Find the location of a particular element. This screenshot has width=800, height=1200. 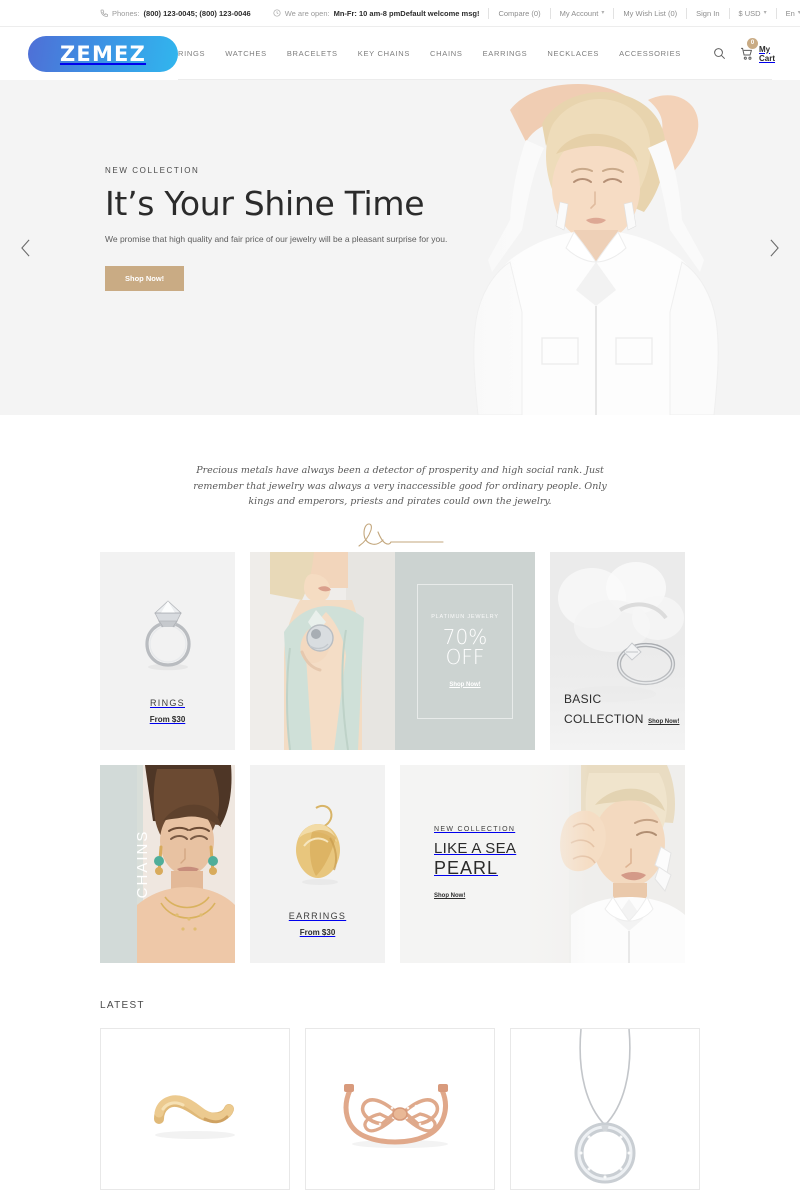

rose-gold-bow-bracelet-image is located at coordinates (395, 1116).